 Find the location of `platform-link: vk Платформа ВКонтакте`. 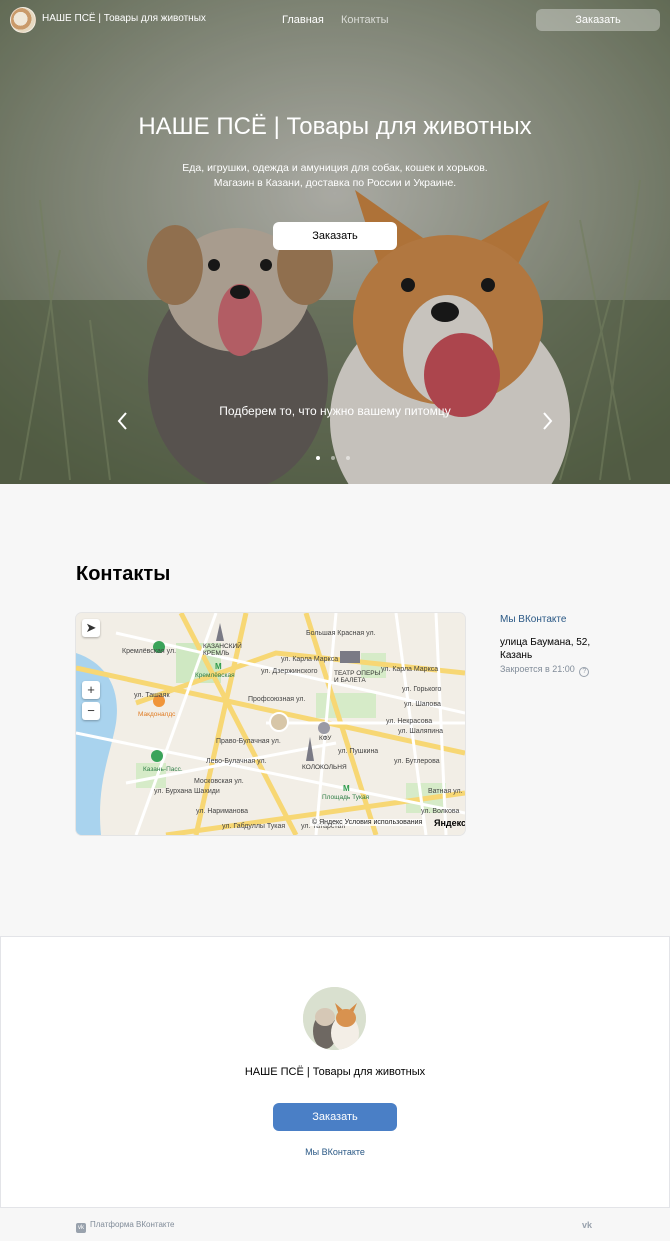

platform-link: vk Платформа ВКонтакте is located at coordinates (125, 1226).